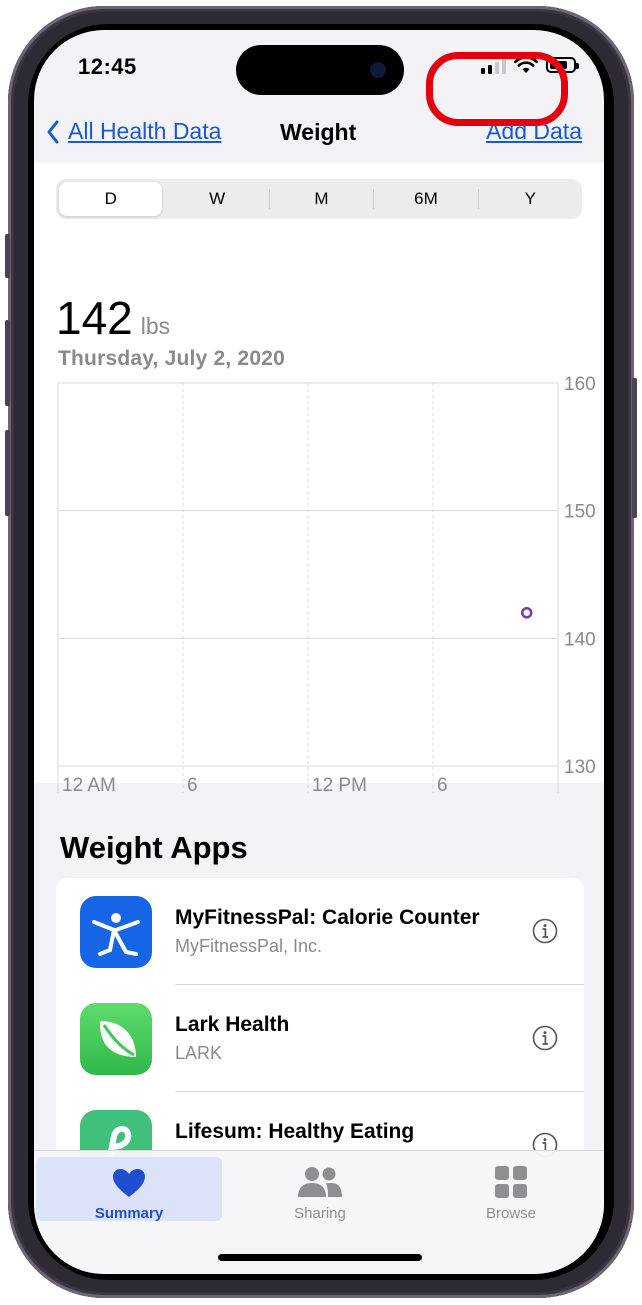 This screenshot has height=1305, width=642. I want to click on tab-summary: Summary, so click(129, 1189).